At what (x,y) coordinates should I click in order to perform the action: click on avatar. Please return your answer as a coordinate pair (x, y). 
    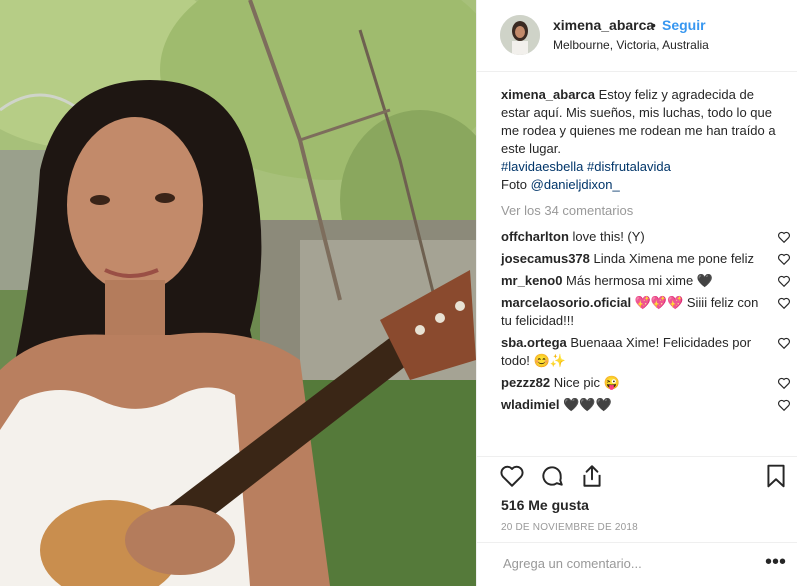
    Looking at the image, I should click on (520, 35).